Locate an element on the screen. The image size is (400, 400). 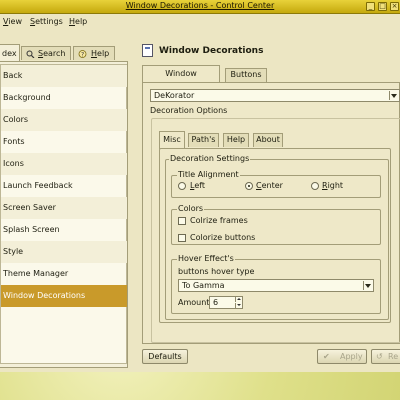
window-title: Window Decorations - Control Center is located at coordinates (200, 5).